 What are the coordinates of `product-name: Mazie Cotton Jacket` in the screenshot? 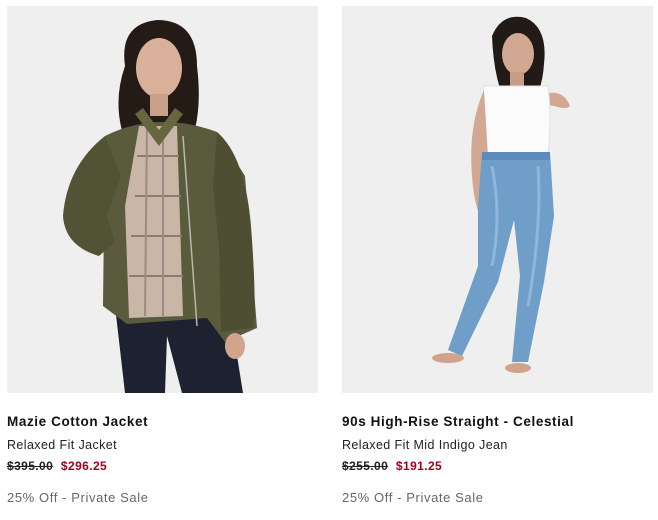 It's located at (162, 422).